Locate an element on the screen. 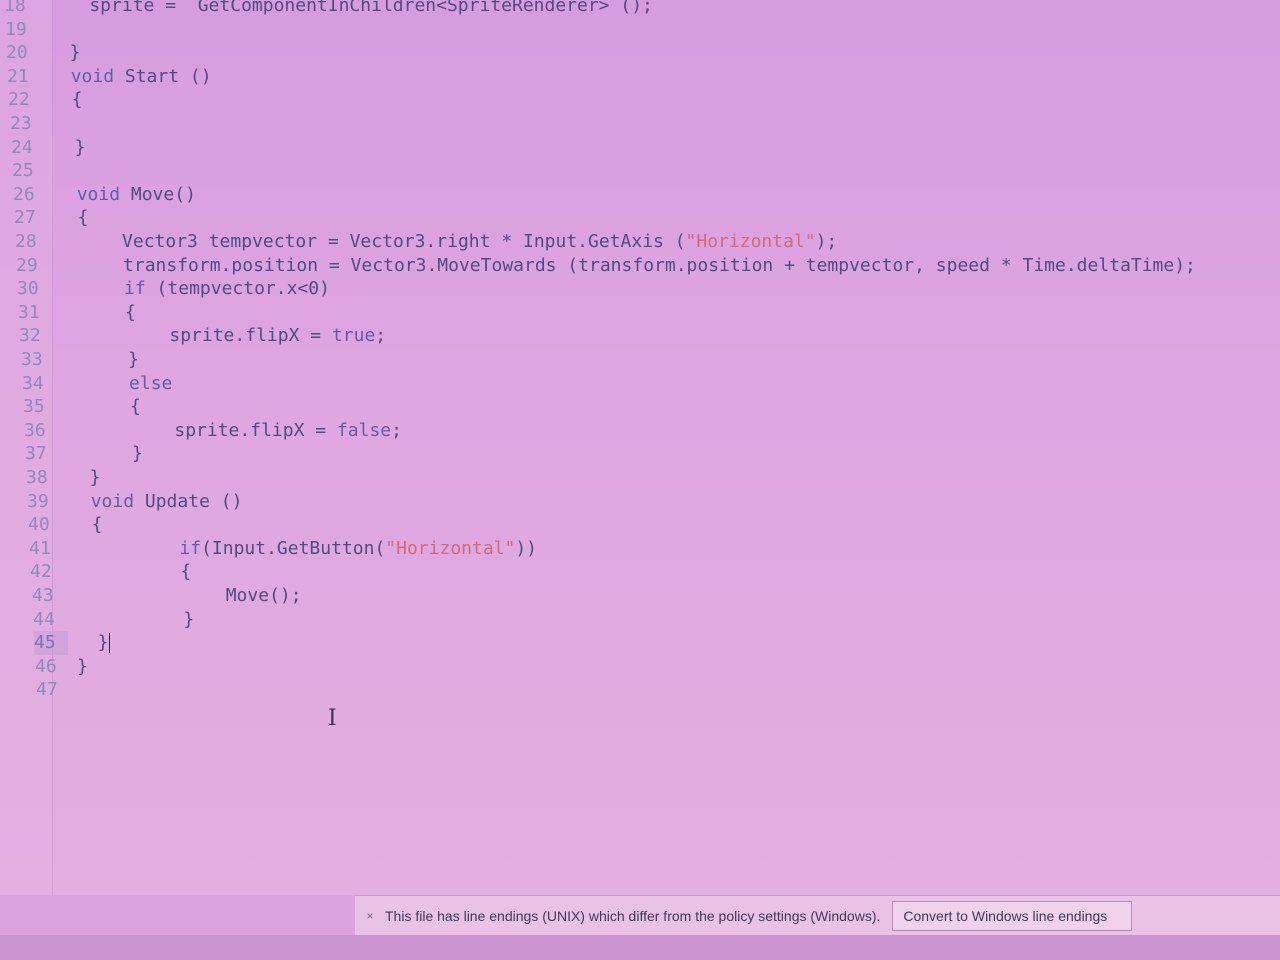 Image resolution: width=1280 pixels, height=960 pixels. code-line-34: 34 else is located at coordinates (97, 384).